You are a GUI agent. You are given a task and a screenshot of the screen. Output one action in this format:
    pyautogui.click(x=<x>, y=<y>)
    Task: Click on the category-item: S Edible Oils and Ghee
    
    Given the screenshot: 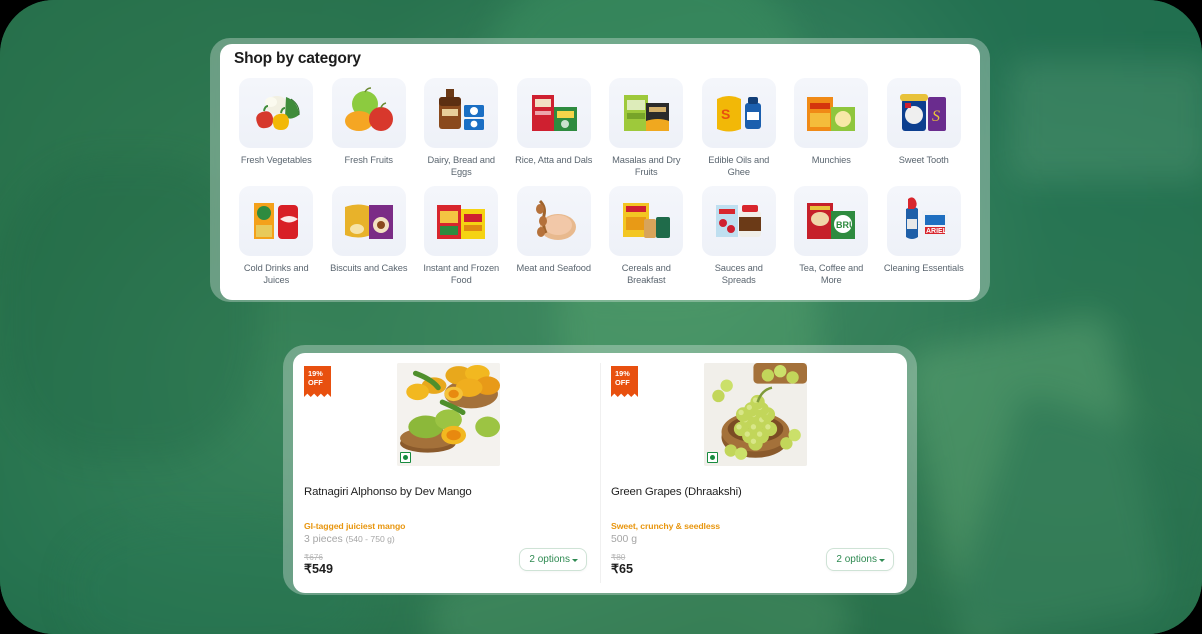 What is the action you would take?
    pyautogui.click(x=739, y=128)
    